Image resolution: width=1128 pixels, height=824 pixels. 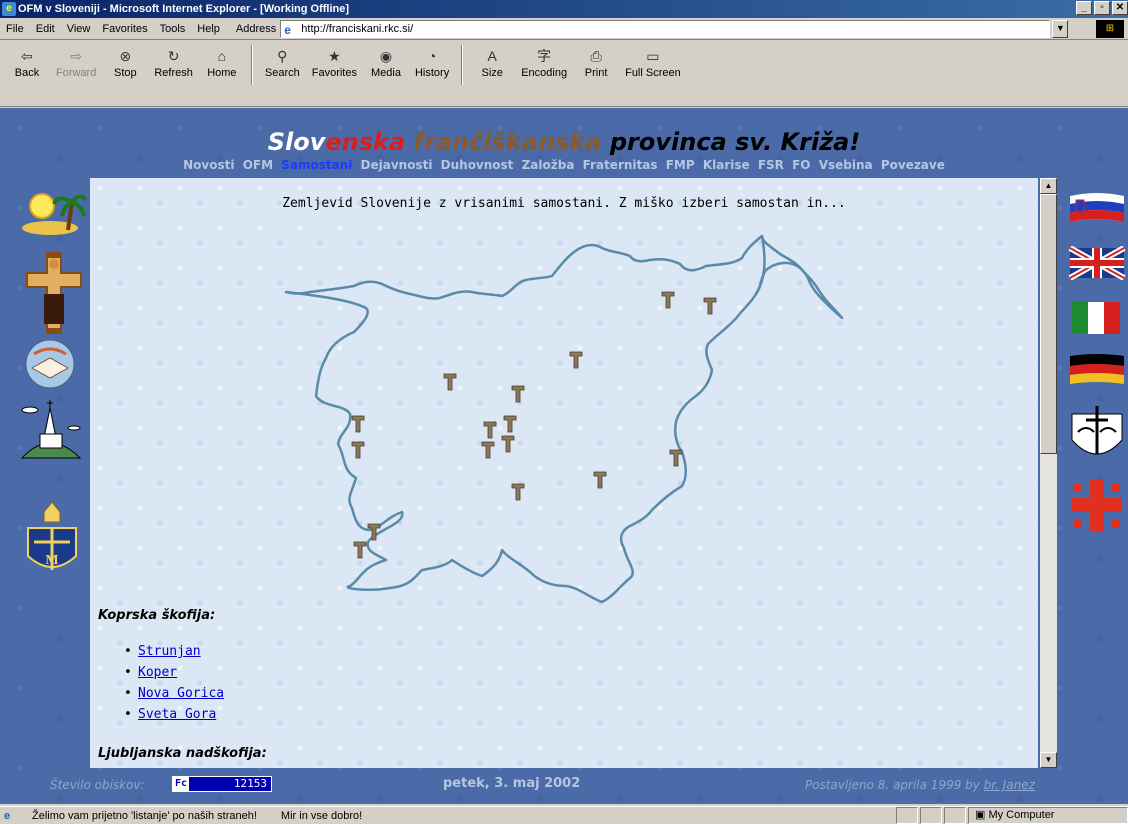 What do you see at coordinates (544, 62) in the screenshot?
I see `encoding-button: 字 Encoding` at bounding box center [544, 62].